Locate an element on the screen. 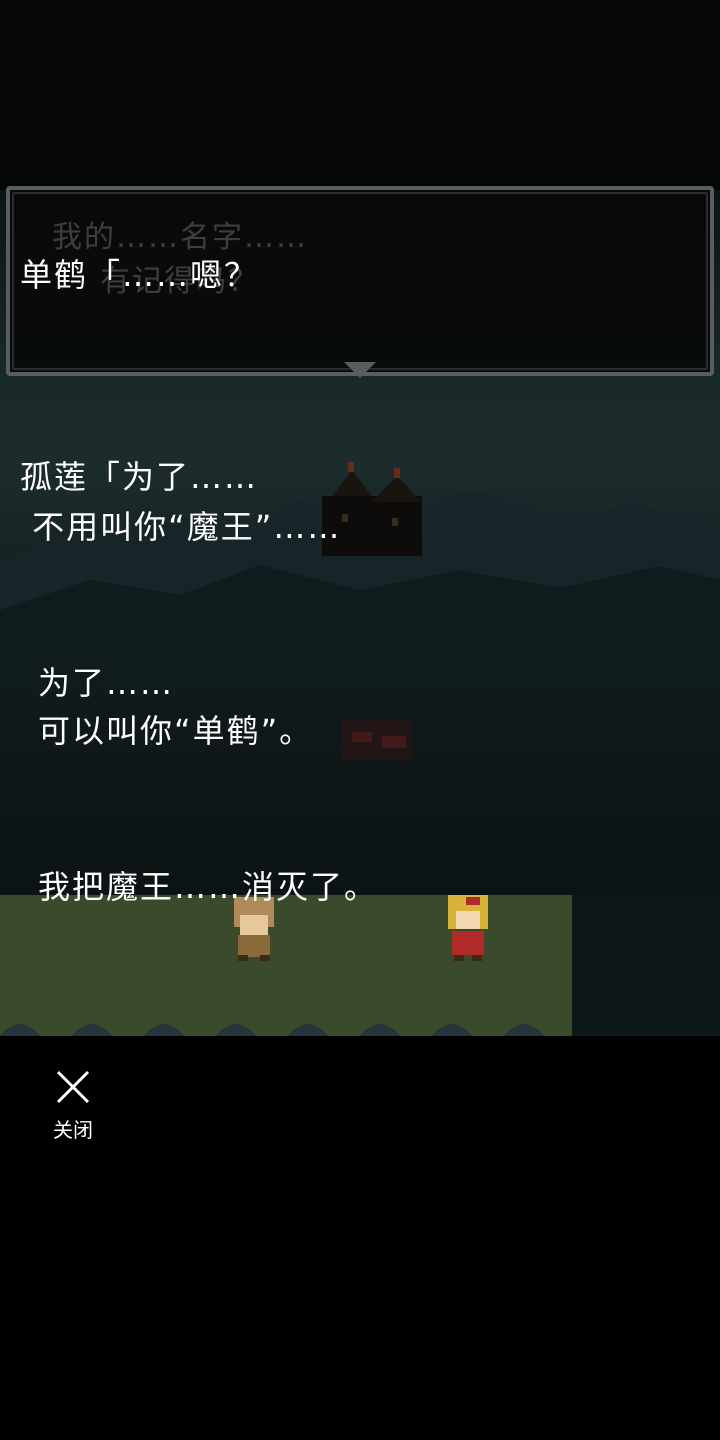  advance-arrow-icon is located at coordinates (360, 370).